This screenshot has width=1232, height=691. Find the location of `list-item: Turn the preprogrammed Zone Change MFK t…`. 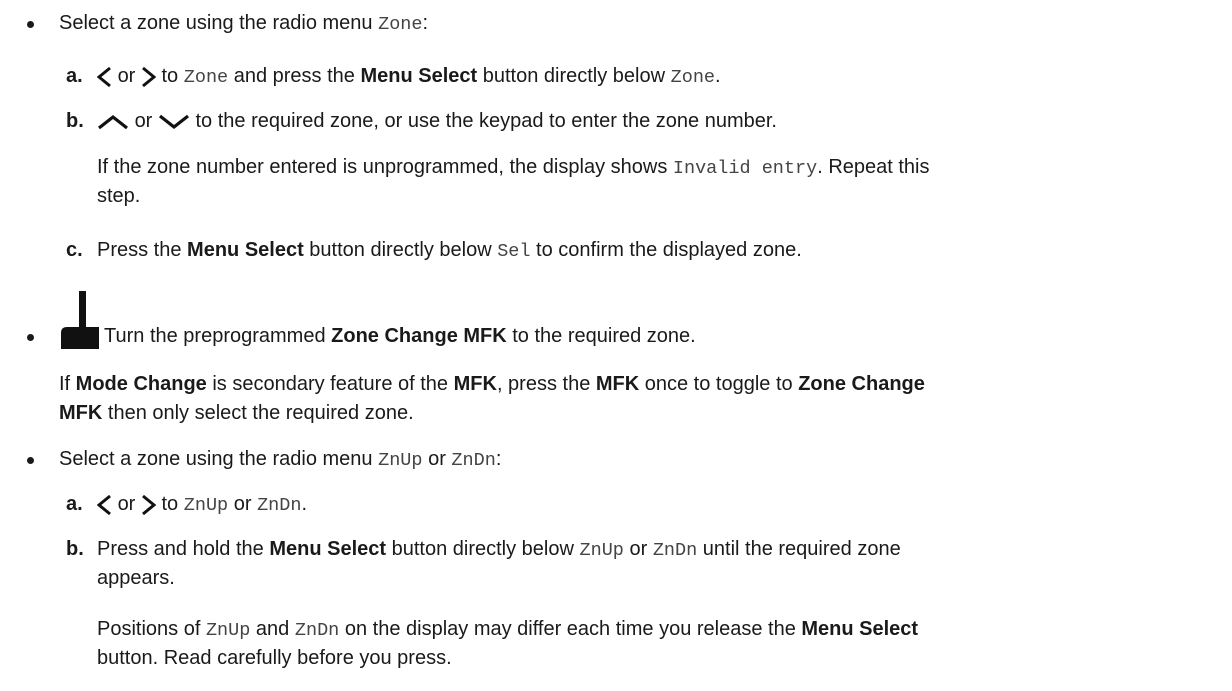

list-item: Turn the preprogrammed Zone Change MFK t… is located at coordinates (400, 336).